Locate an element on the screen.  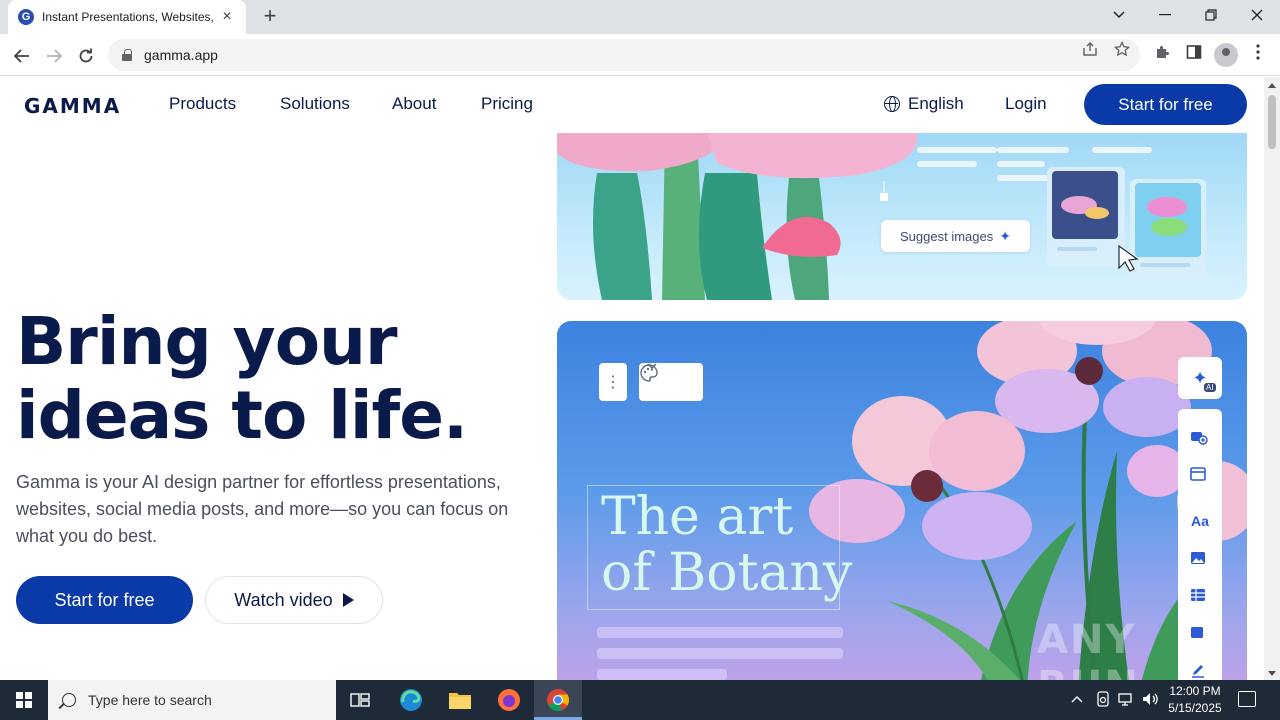
gamma-favicon-icon: G is located at coordinates (26, 17).